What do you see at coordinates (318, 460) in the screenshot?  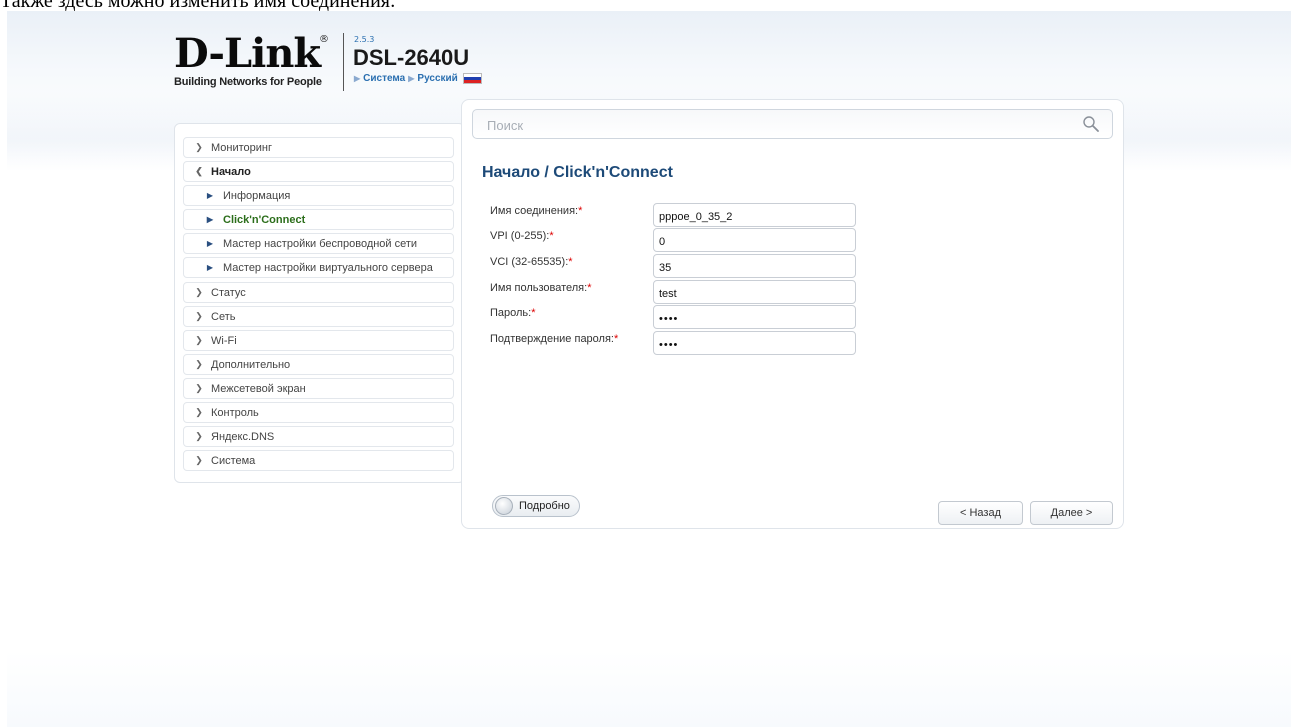 I see `sidebar-item-system: ❯ Система` at bounding box center [318, 460].